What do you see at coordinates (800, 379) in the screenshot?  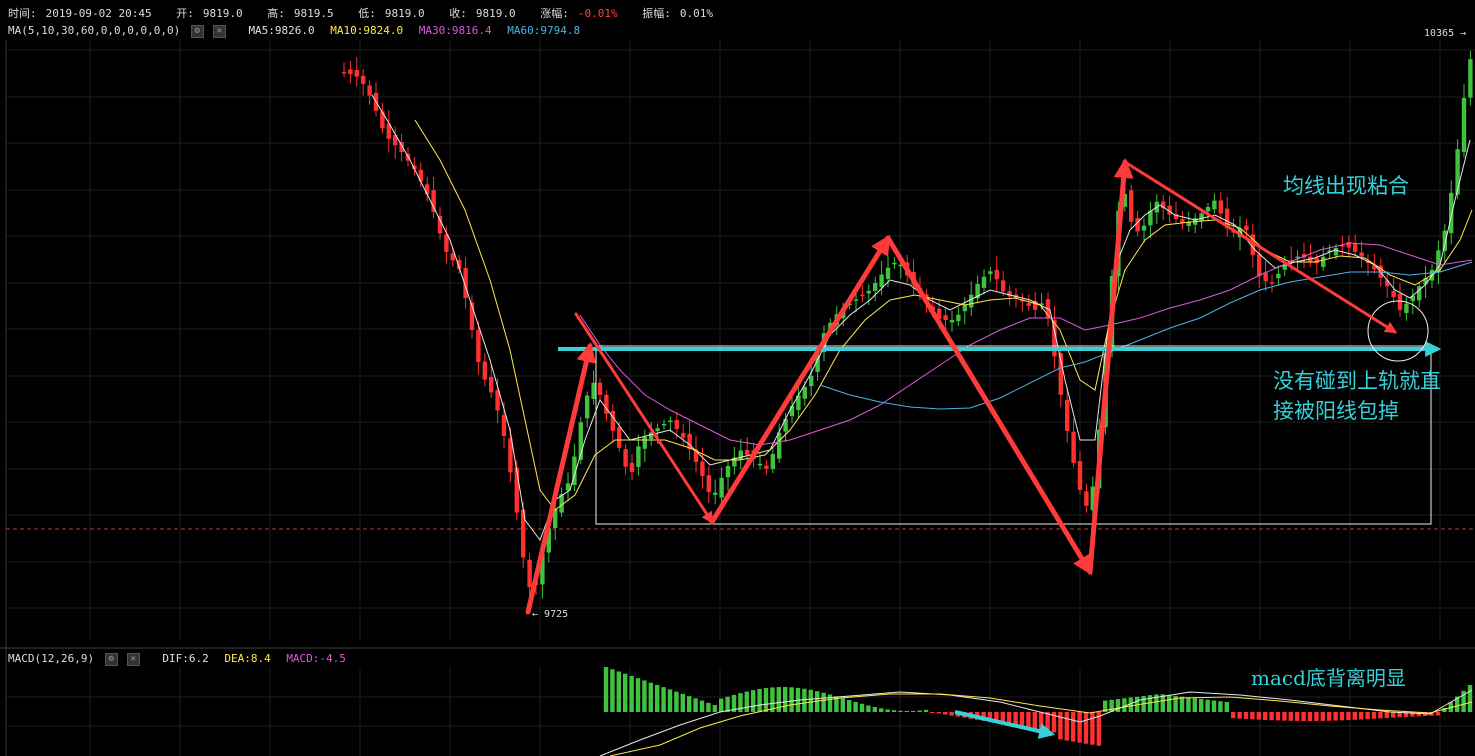 I see `red-trend-arrow` at bounding box center [800, 379].